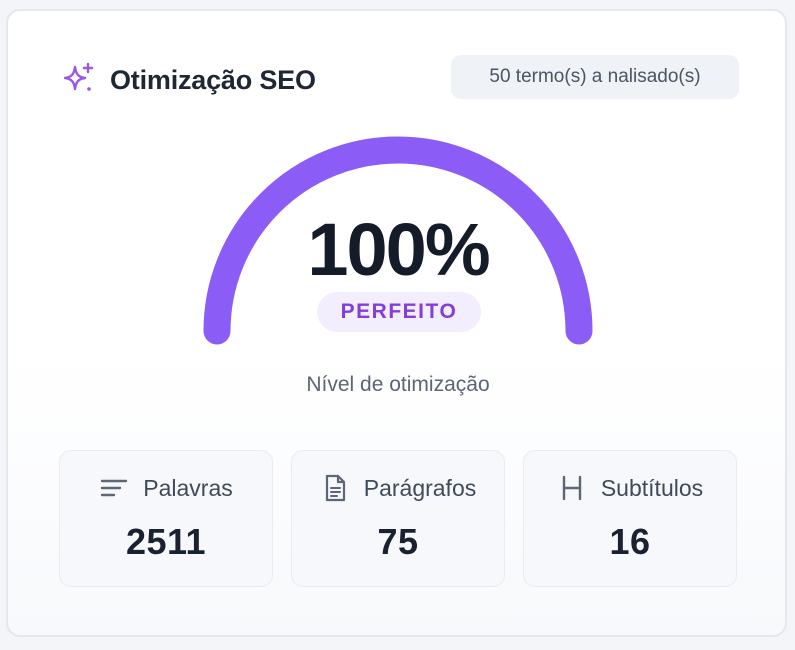  I want to click on gauge-caption: Nível de otimização, so click(398, 384).